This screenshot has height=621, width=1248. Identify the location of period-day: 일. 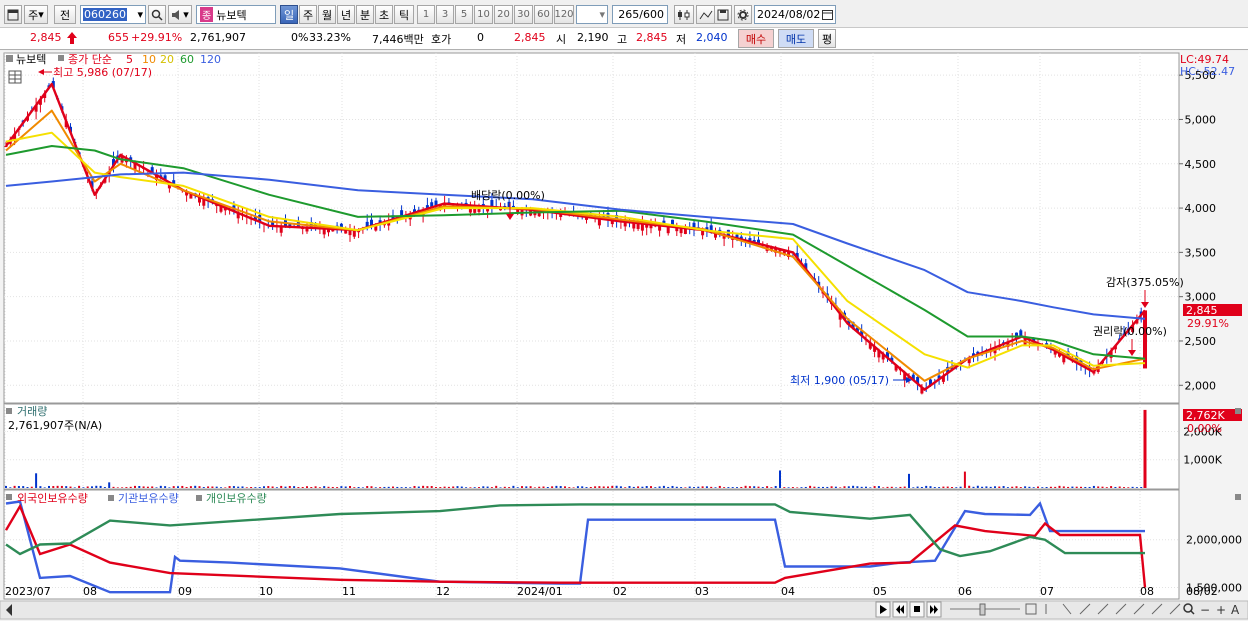
(289, 14).